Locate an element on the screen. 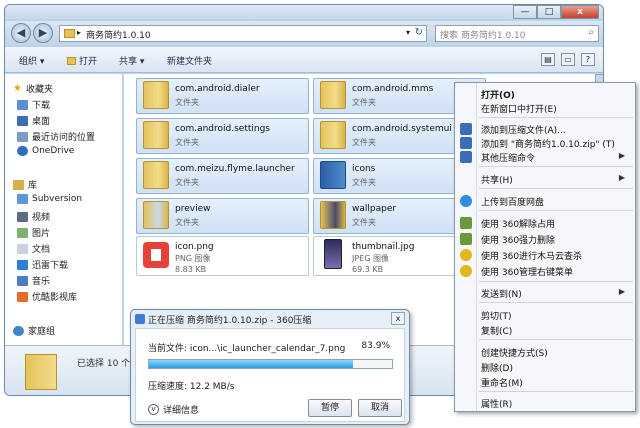  menu-item-open: 打开(O) is located at coordinates (498, 94).